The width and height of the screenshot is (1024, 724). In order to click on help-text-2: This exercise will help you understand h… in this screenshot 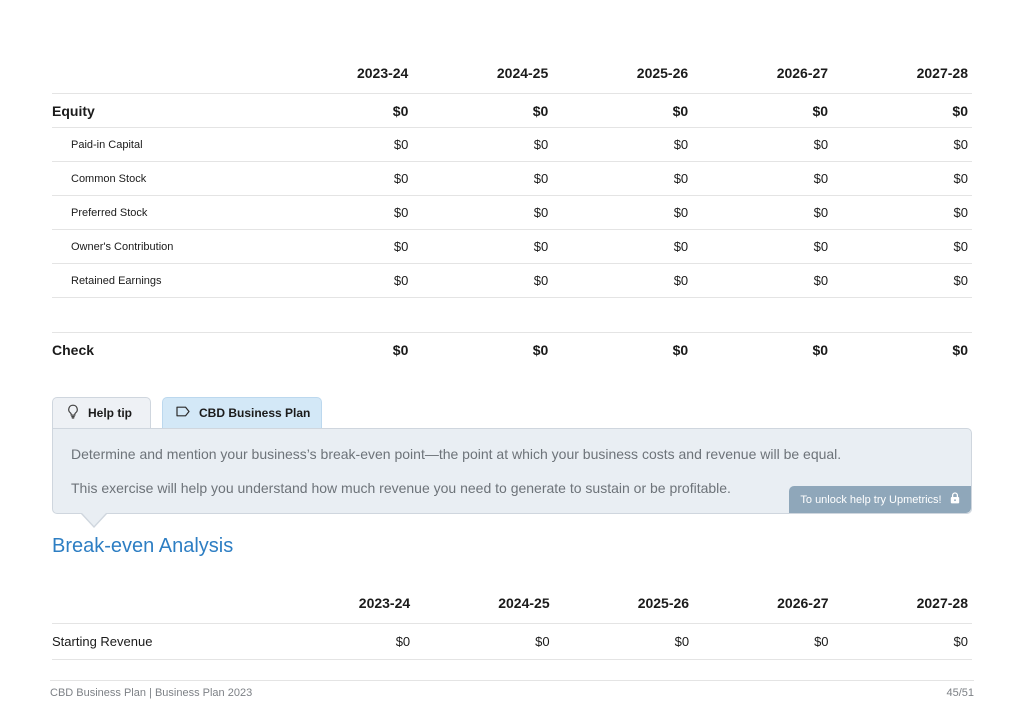, I will do `click(401, 488)`.